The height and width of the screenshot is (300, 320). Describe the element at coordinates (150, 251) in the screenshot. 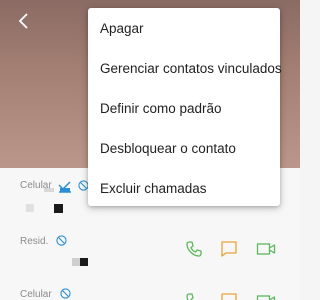

I see `number-row: Resid.` at that location.